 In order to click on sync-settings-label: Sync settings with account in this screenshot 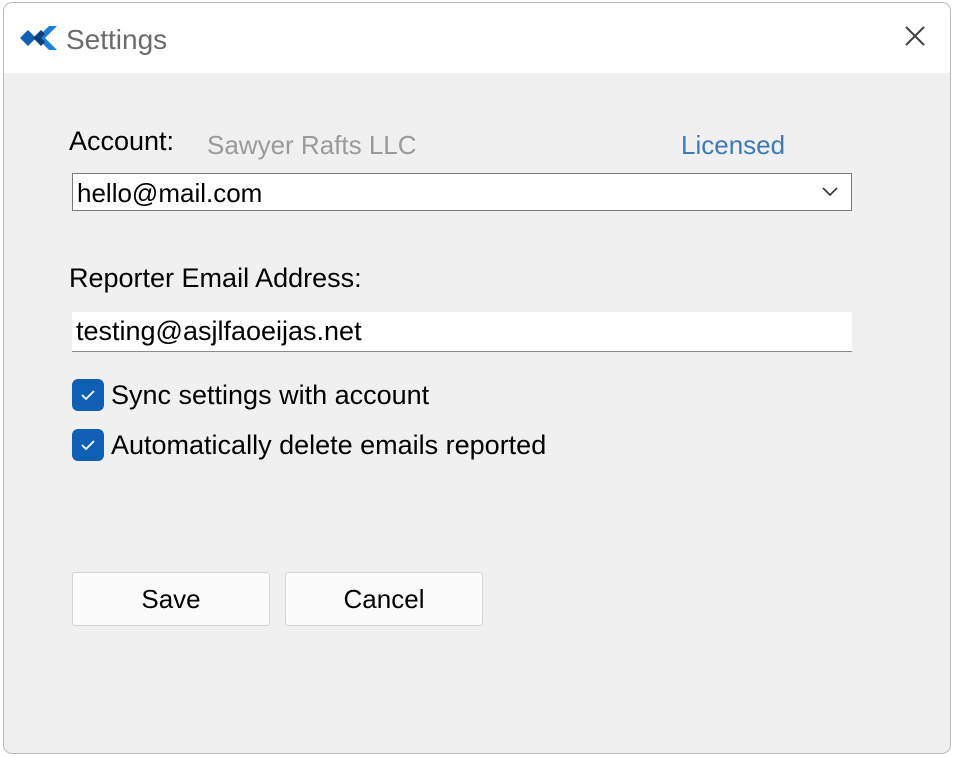, I will do `click(270, 395)`.